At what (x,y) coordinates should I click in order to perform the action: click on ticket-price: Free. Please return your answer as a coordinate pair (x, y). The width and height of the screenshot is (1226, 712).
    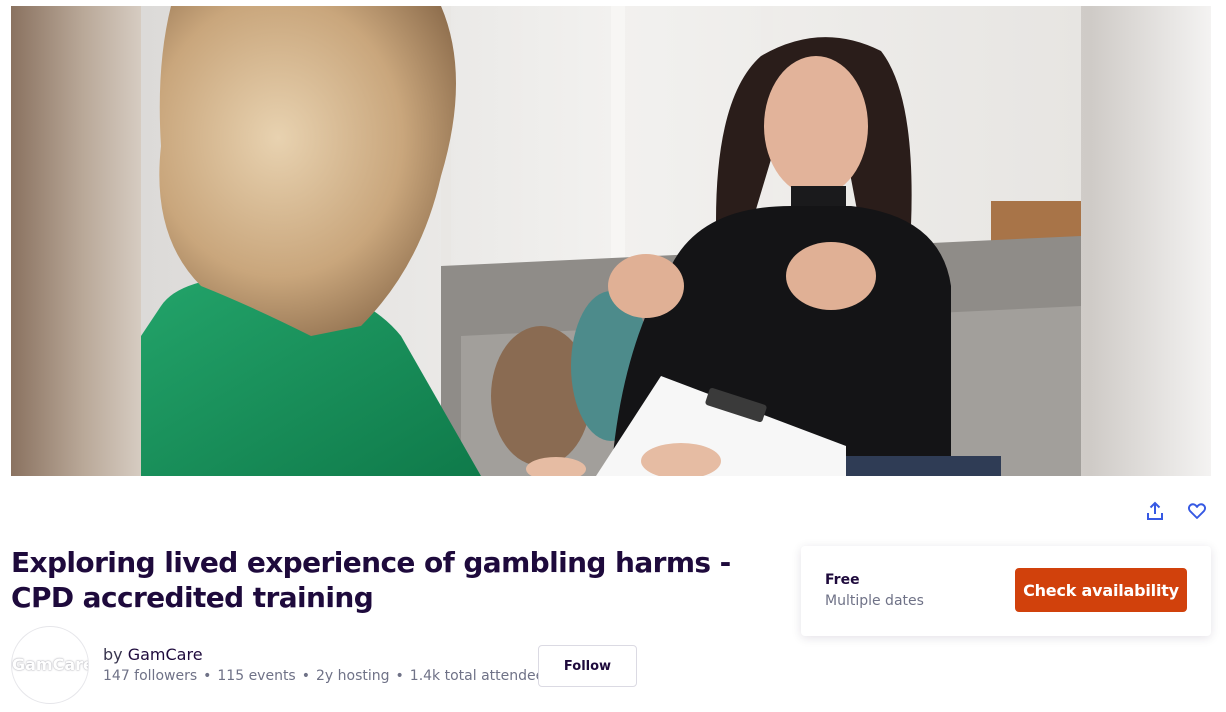
    Looking at the image, I should click on (842, 580).